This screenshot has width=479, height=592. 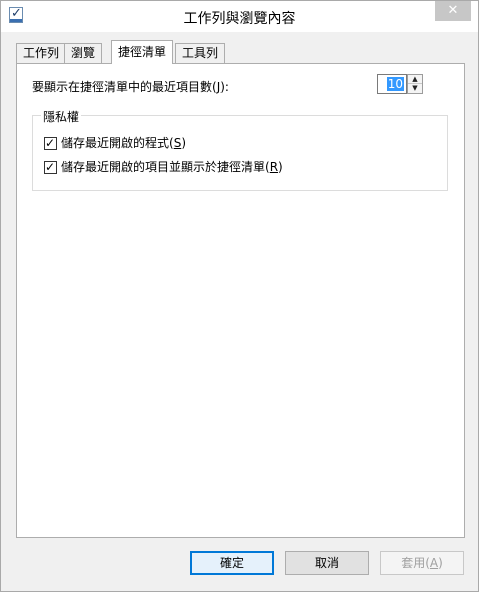 What do you see at coordinates (422, 563) in the screenshot?
I see `apply-button: 套用(A)` at bounding box center [422, 563].